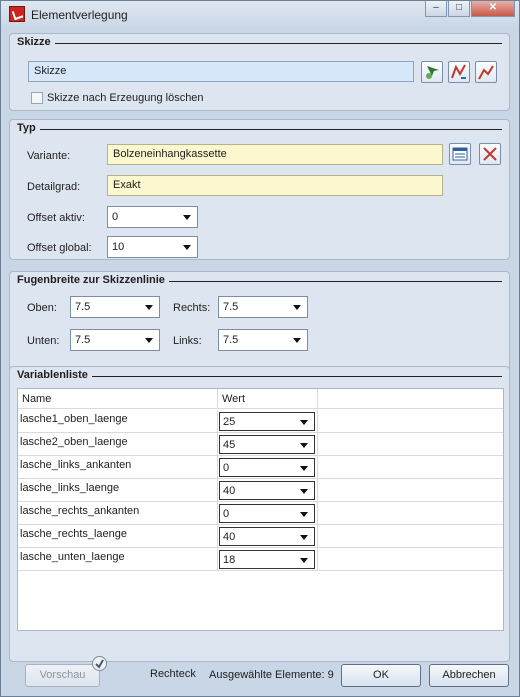 The width and height of the screenshot is (520, 697). I want to click on rechteck-label: Rechteck, so click(173, 674).